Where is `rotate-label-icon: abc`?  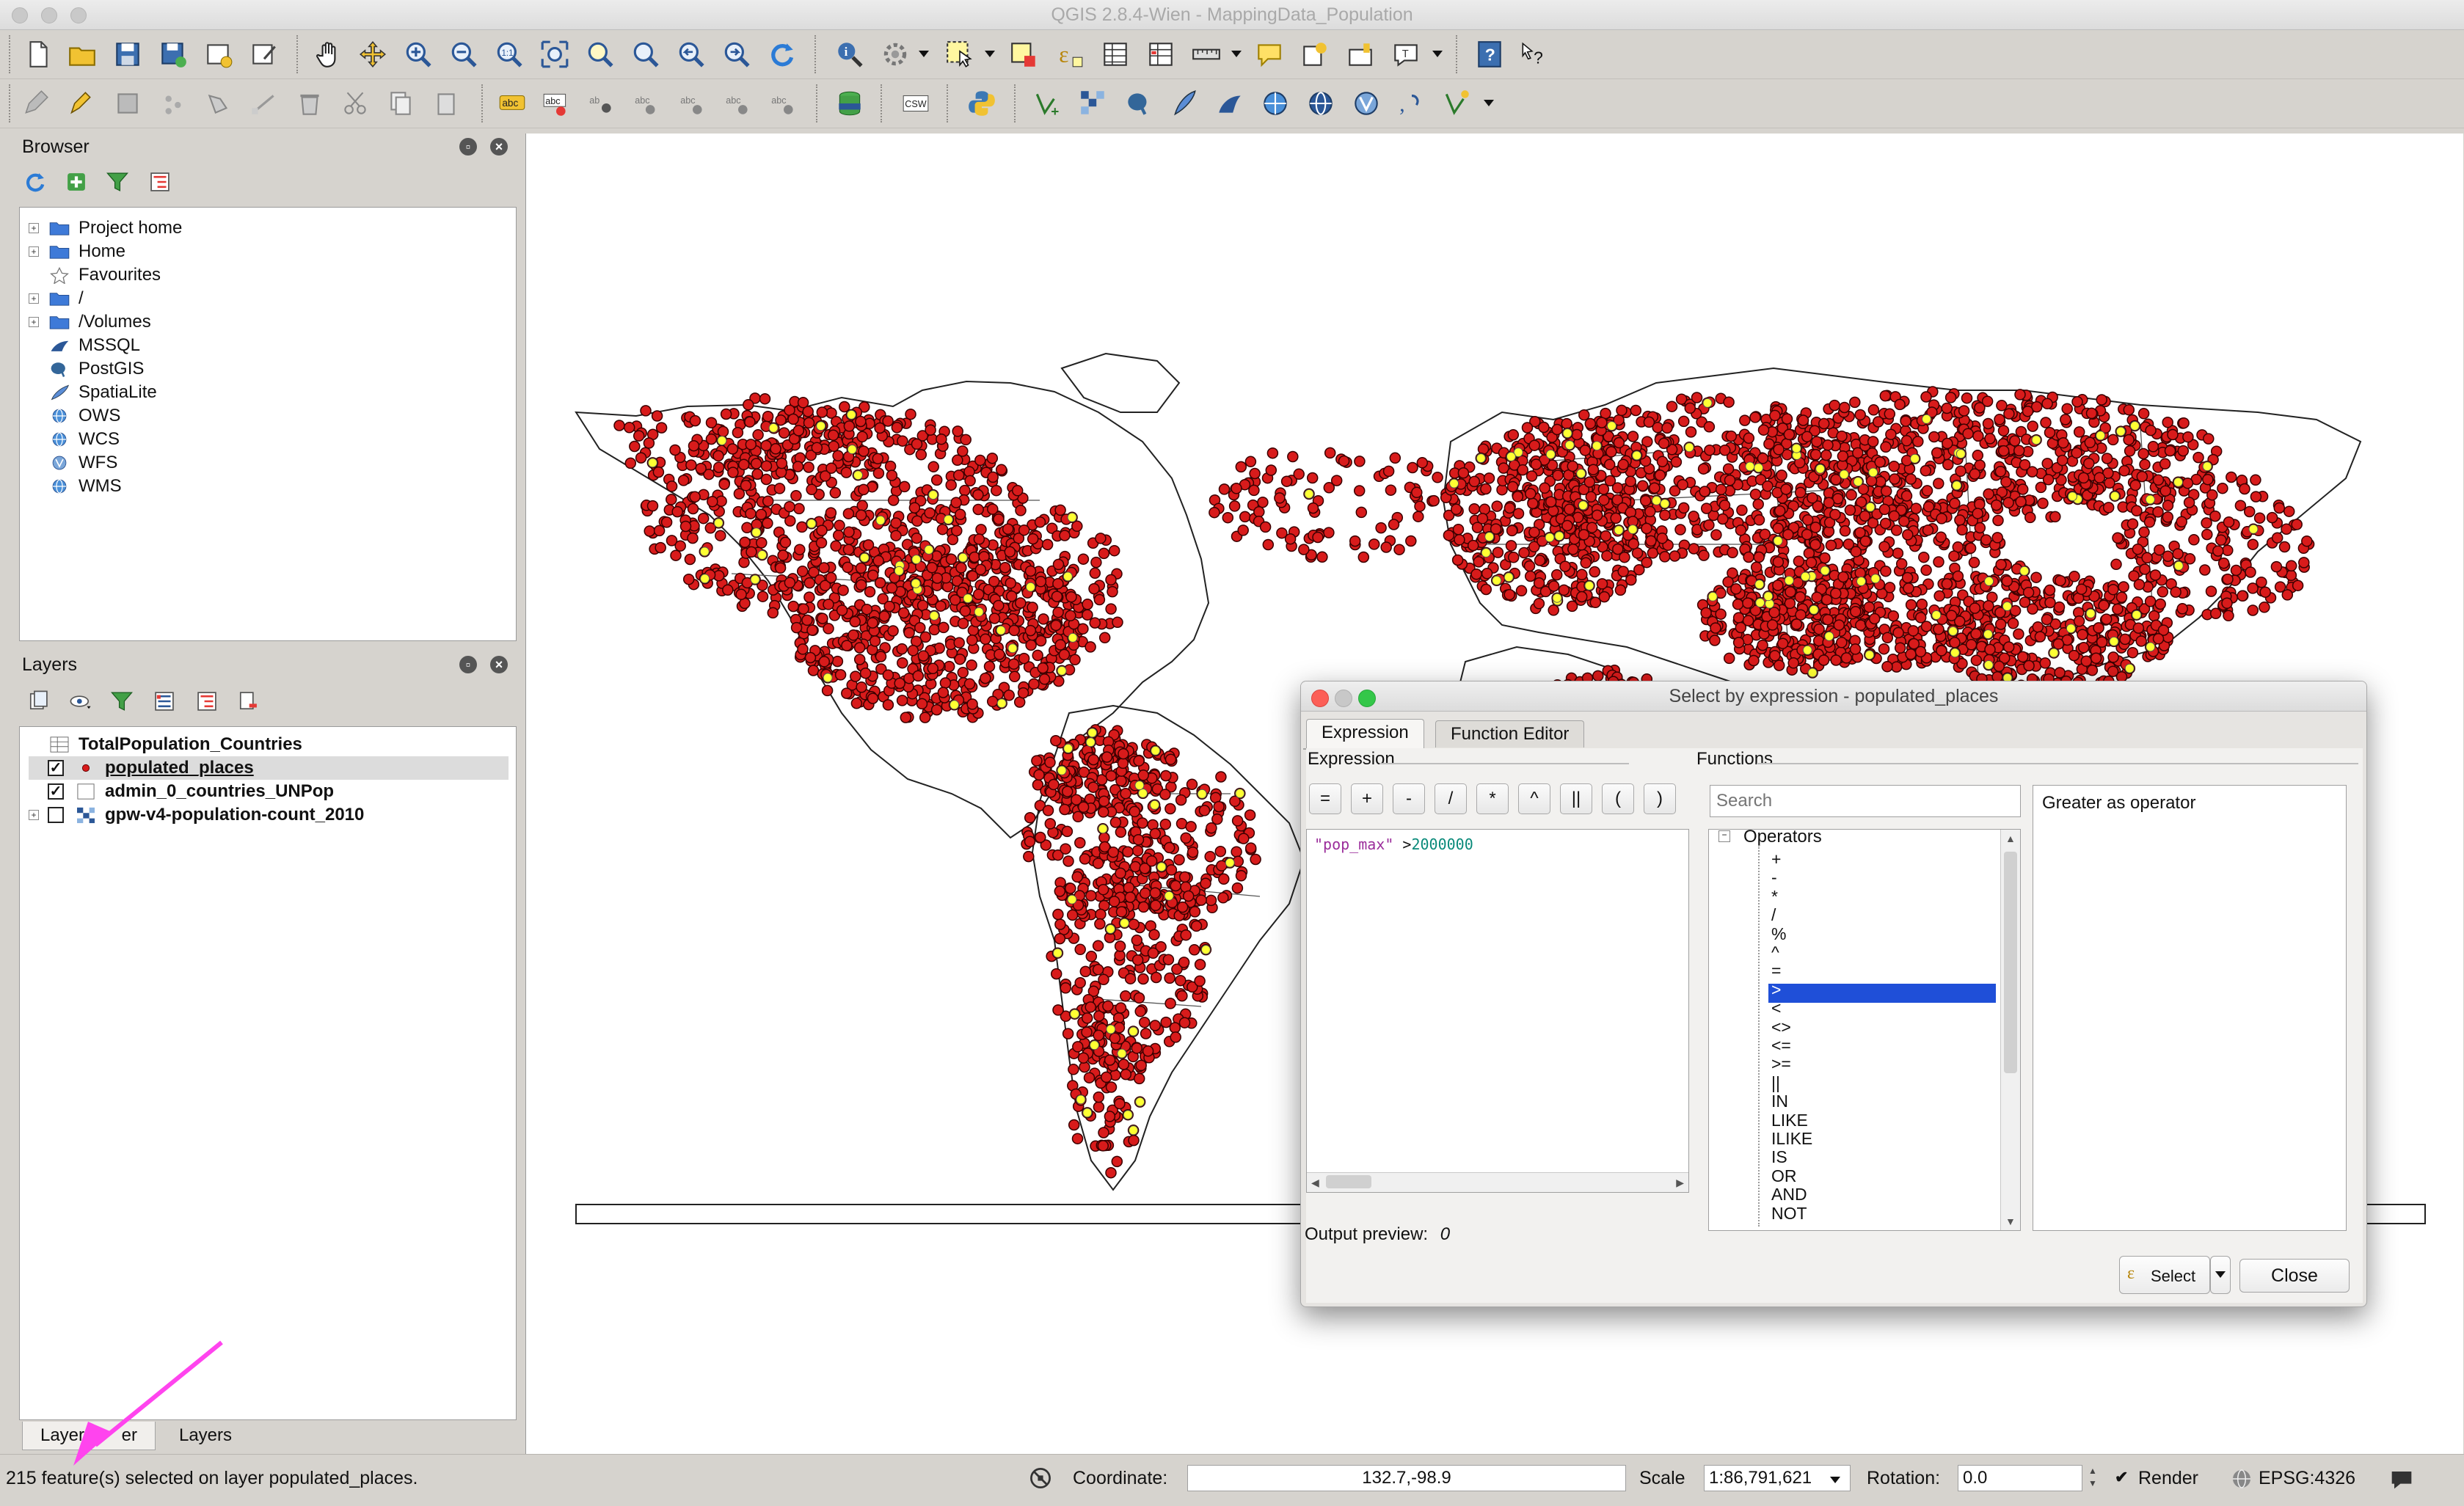
rotate-label-icon: abc is located at coordinates (692, 103).